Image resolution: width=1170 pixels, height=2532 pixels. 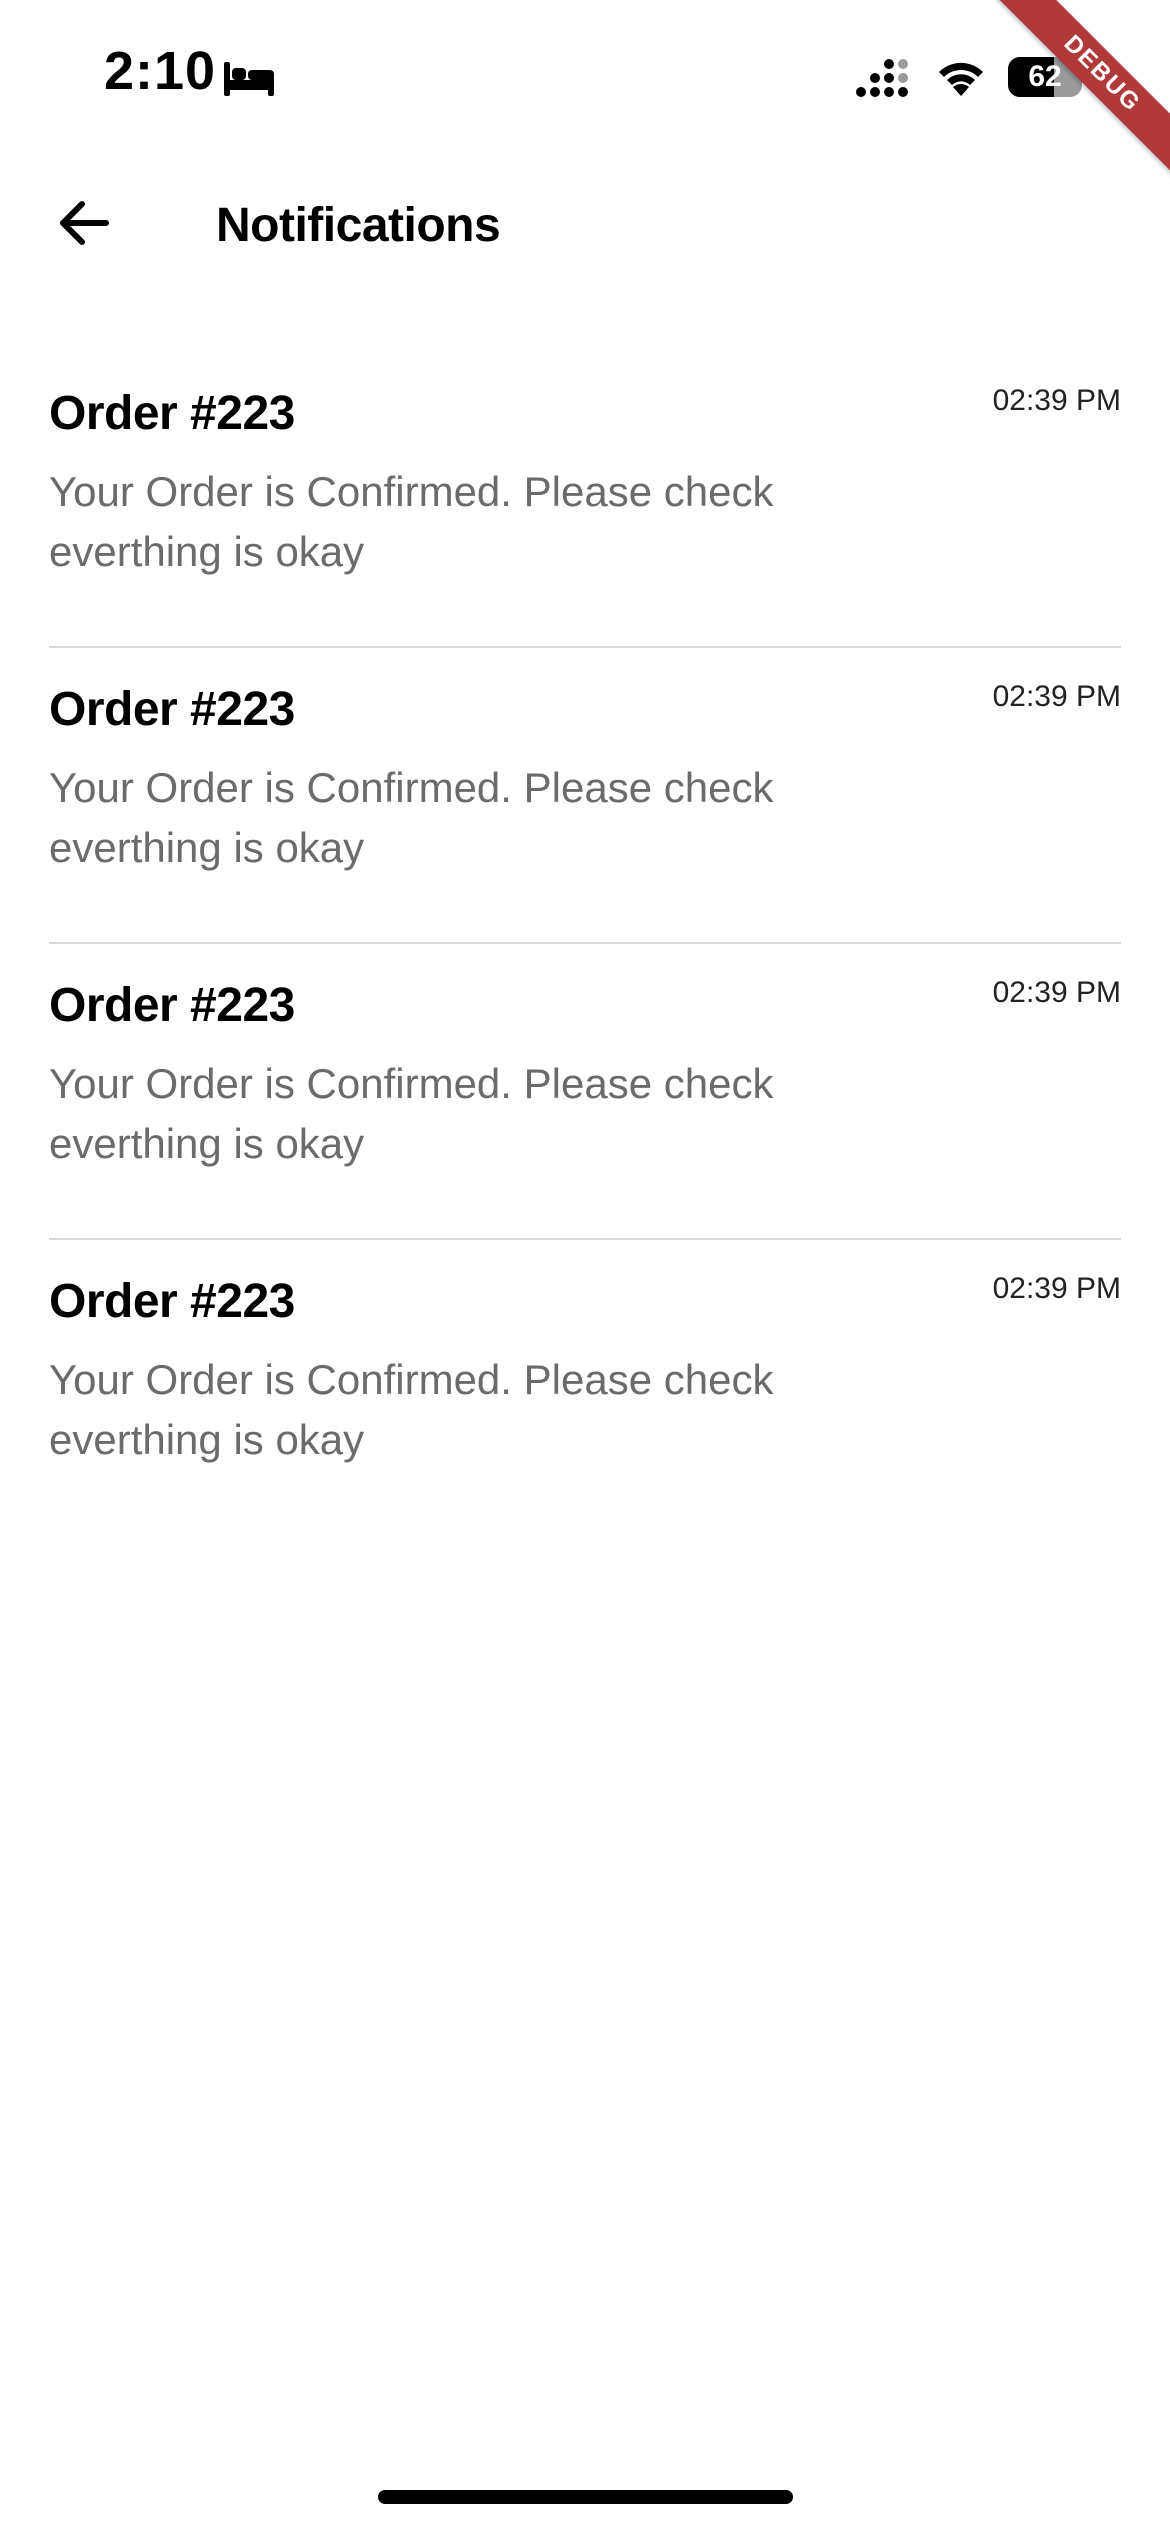 I want to click on home-indicator, so click(x=585, y=2497).